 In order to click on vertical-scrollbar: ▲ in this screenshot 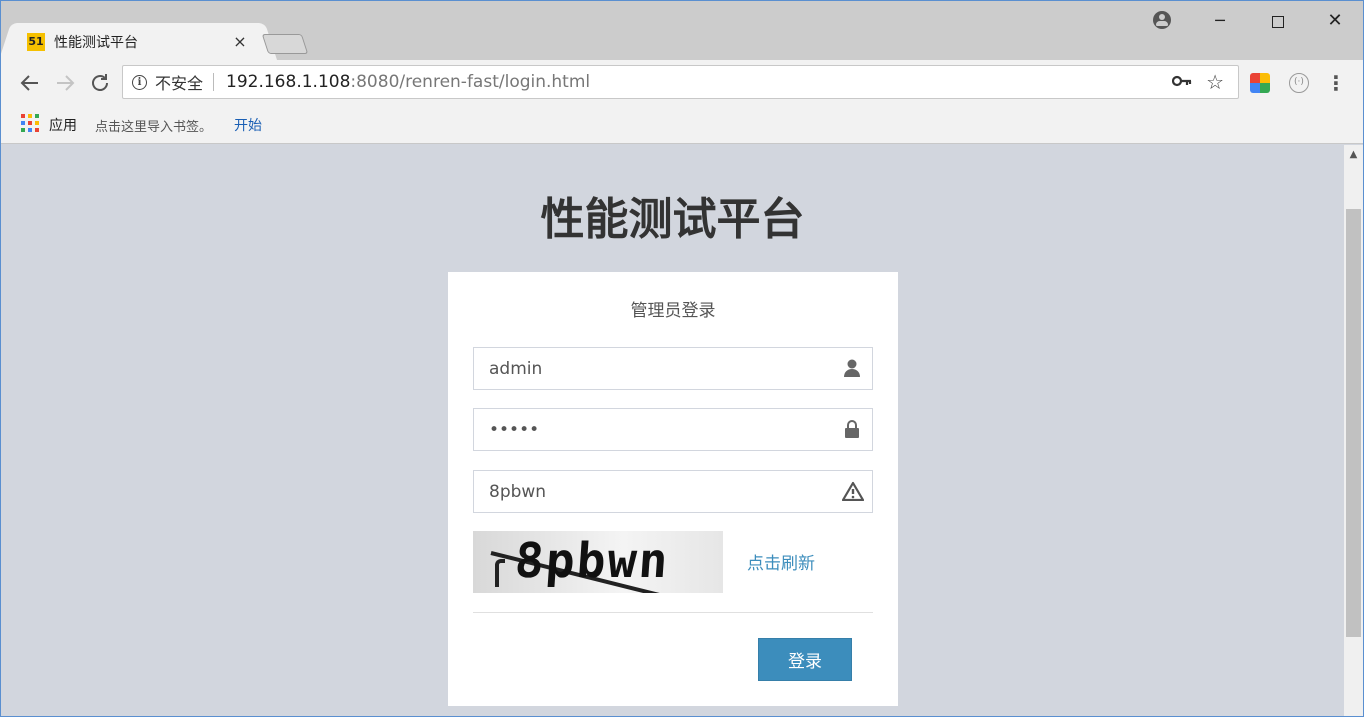, I will do `click(1353, 430)`.